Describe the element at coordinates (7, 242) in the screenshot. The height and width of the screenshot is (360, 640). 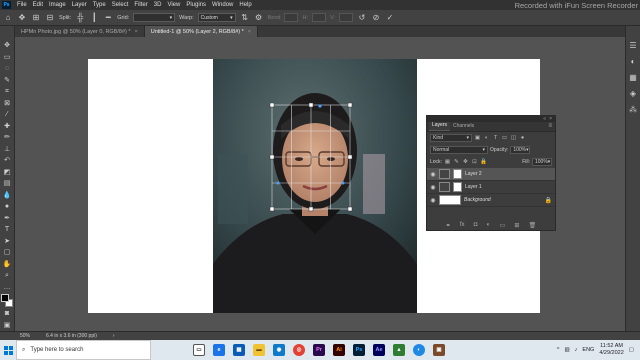
I see `path-select-icon: ➤` at that location.